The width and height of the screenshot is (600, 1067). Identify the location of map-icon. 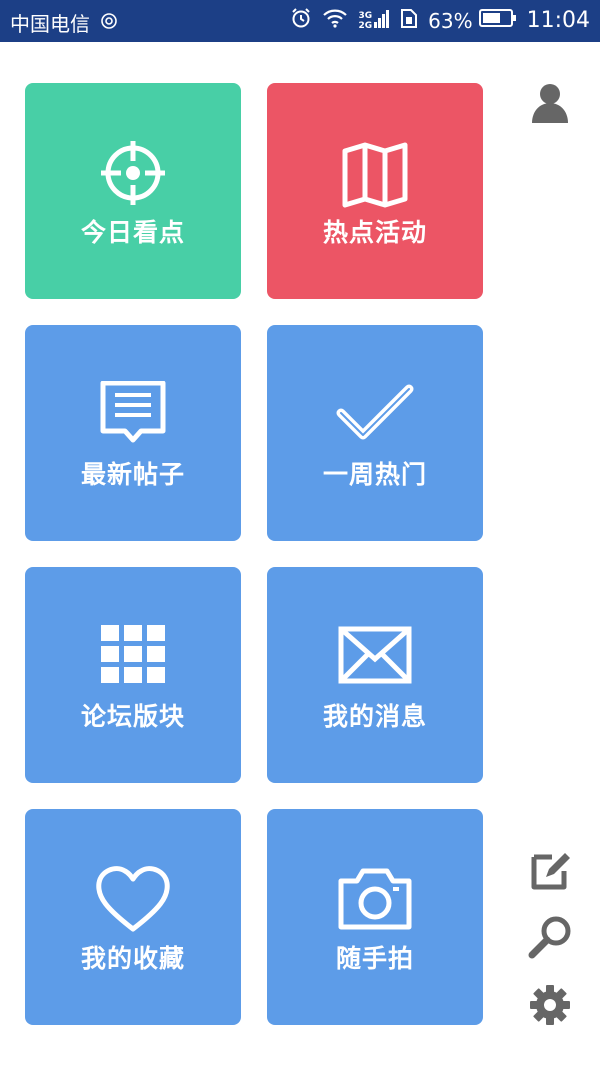
(375, 179).